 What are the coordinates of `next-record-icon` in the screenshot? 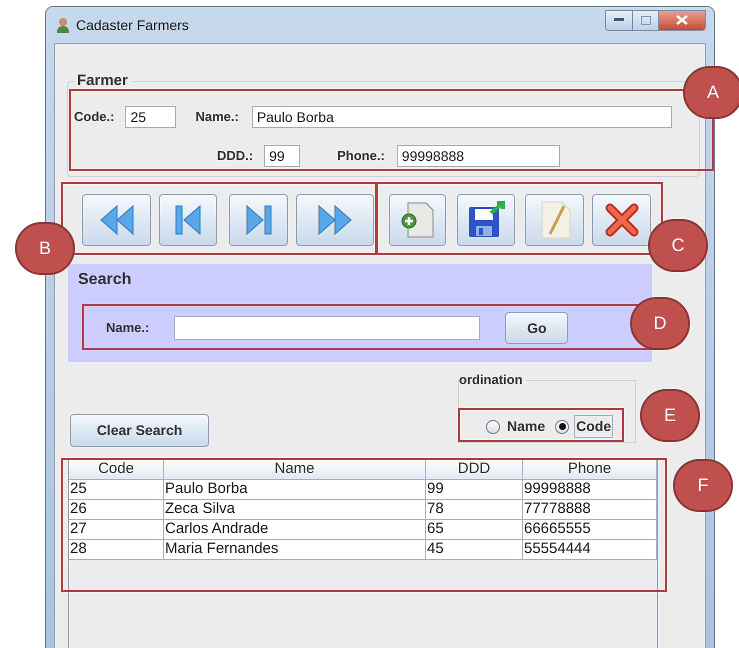 It's located at (259, 220).